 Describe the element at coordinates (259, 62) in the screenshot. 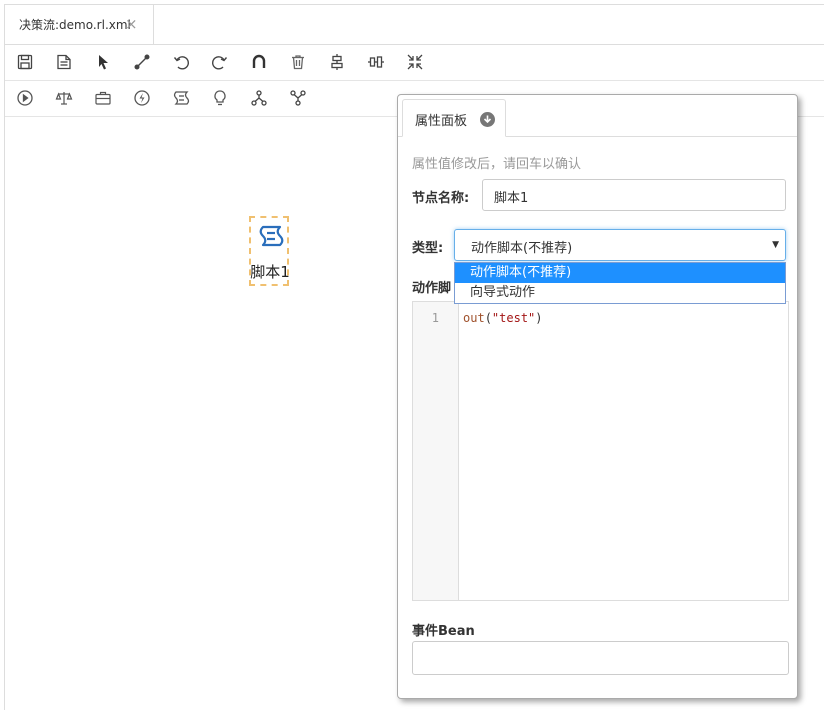

I see `magnet-icon` at that location.